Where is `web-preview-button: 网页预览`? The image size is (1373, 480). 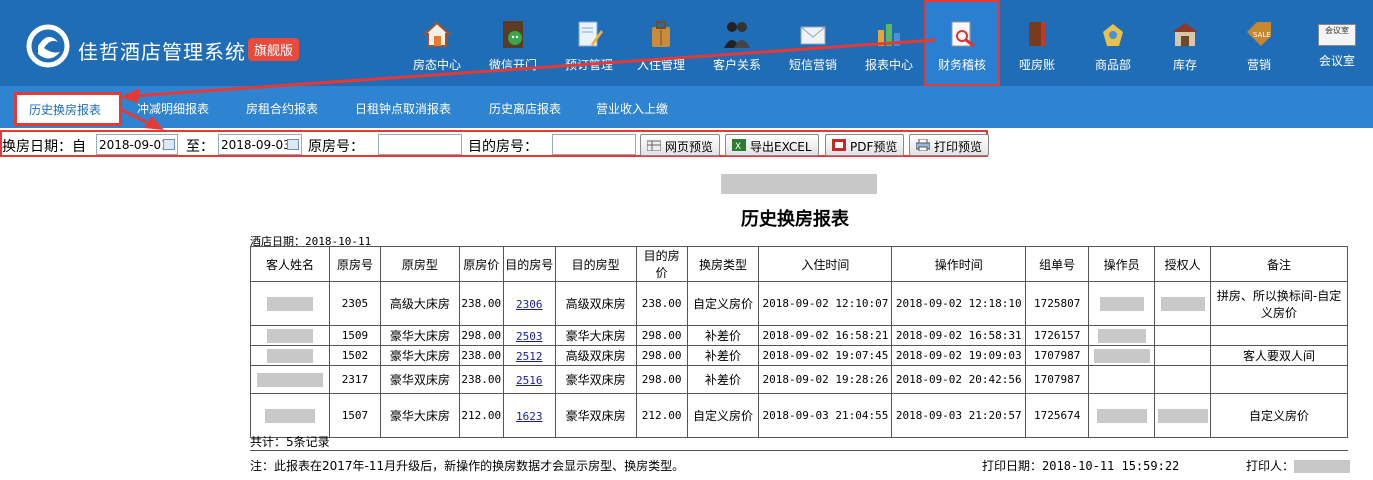
web-preview-button: 网页预览 is located at coordinates (680, 145).